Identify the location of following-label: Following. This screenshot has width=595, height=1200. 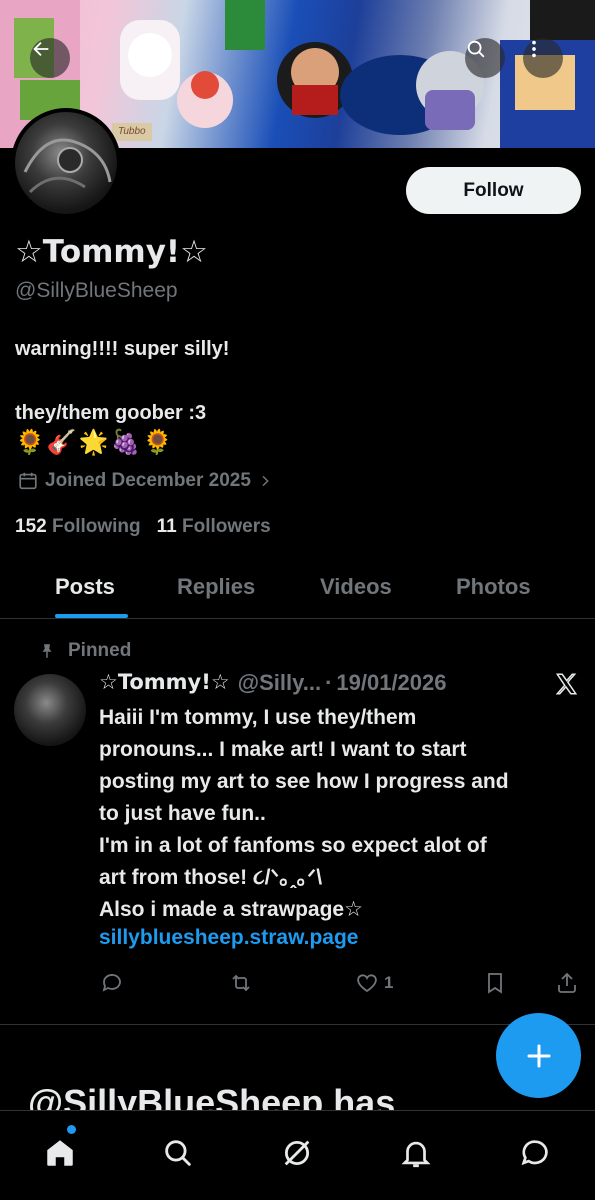
(96, 526).